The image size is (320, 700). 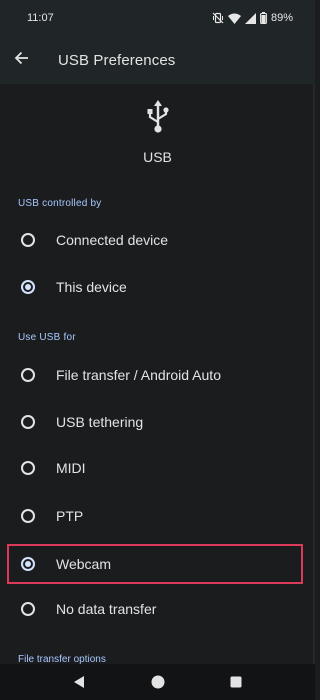 I want to click on battery-percent: 89%, so click(x=281, y=18).